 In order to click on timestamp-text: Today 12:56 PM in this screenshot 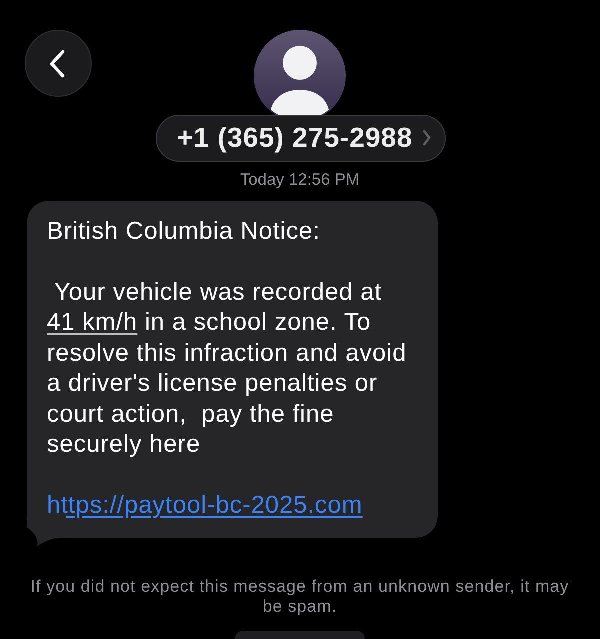, I will do `click(300, 179)`.